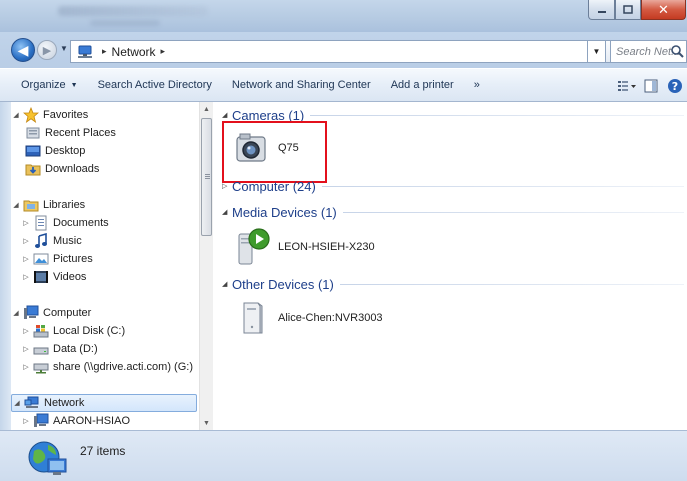  What do you see at coordinates (329, 51) in the screenshot?
I see `address-bar: ▸ Network ▸` at bounding box center [329, 51].